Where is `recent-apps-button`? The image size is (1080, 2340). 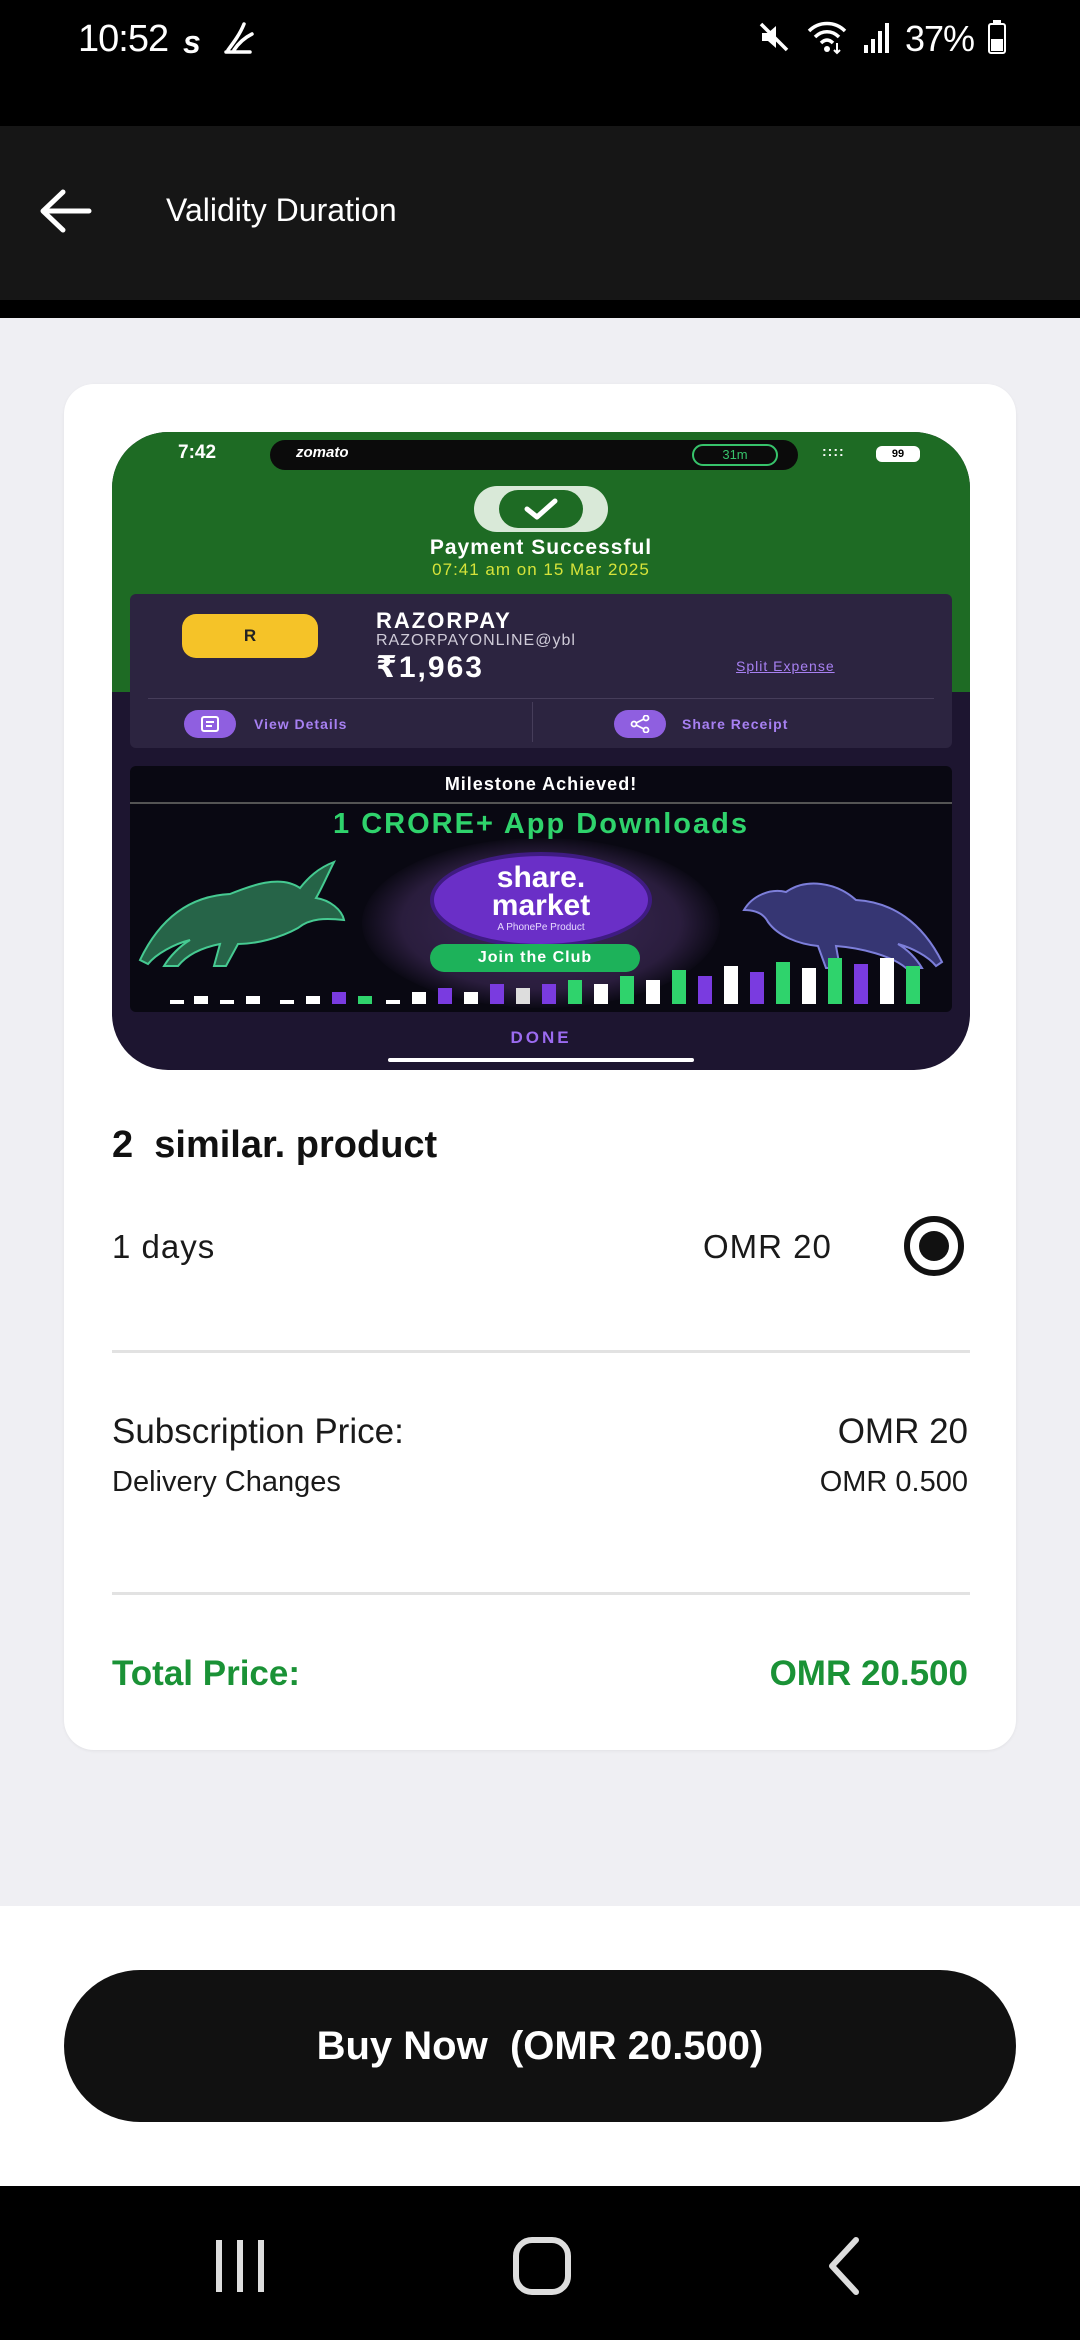
recent-apps-button is located at coordinates (240, 2266).